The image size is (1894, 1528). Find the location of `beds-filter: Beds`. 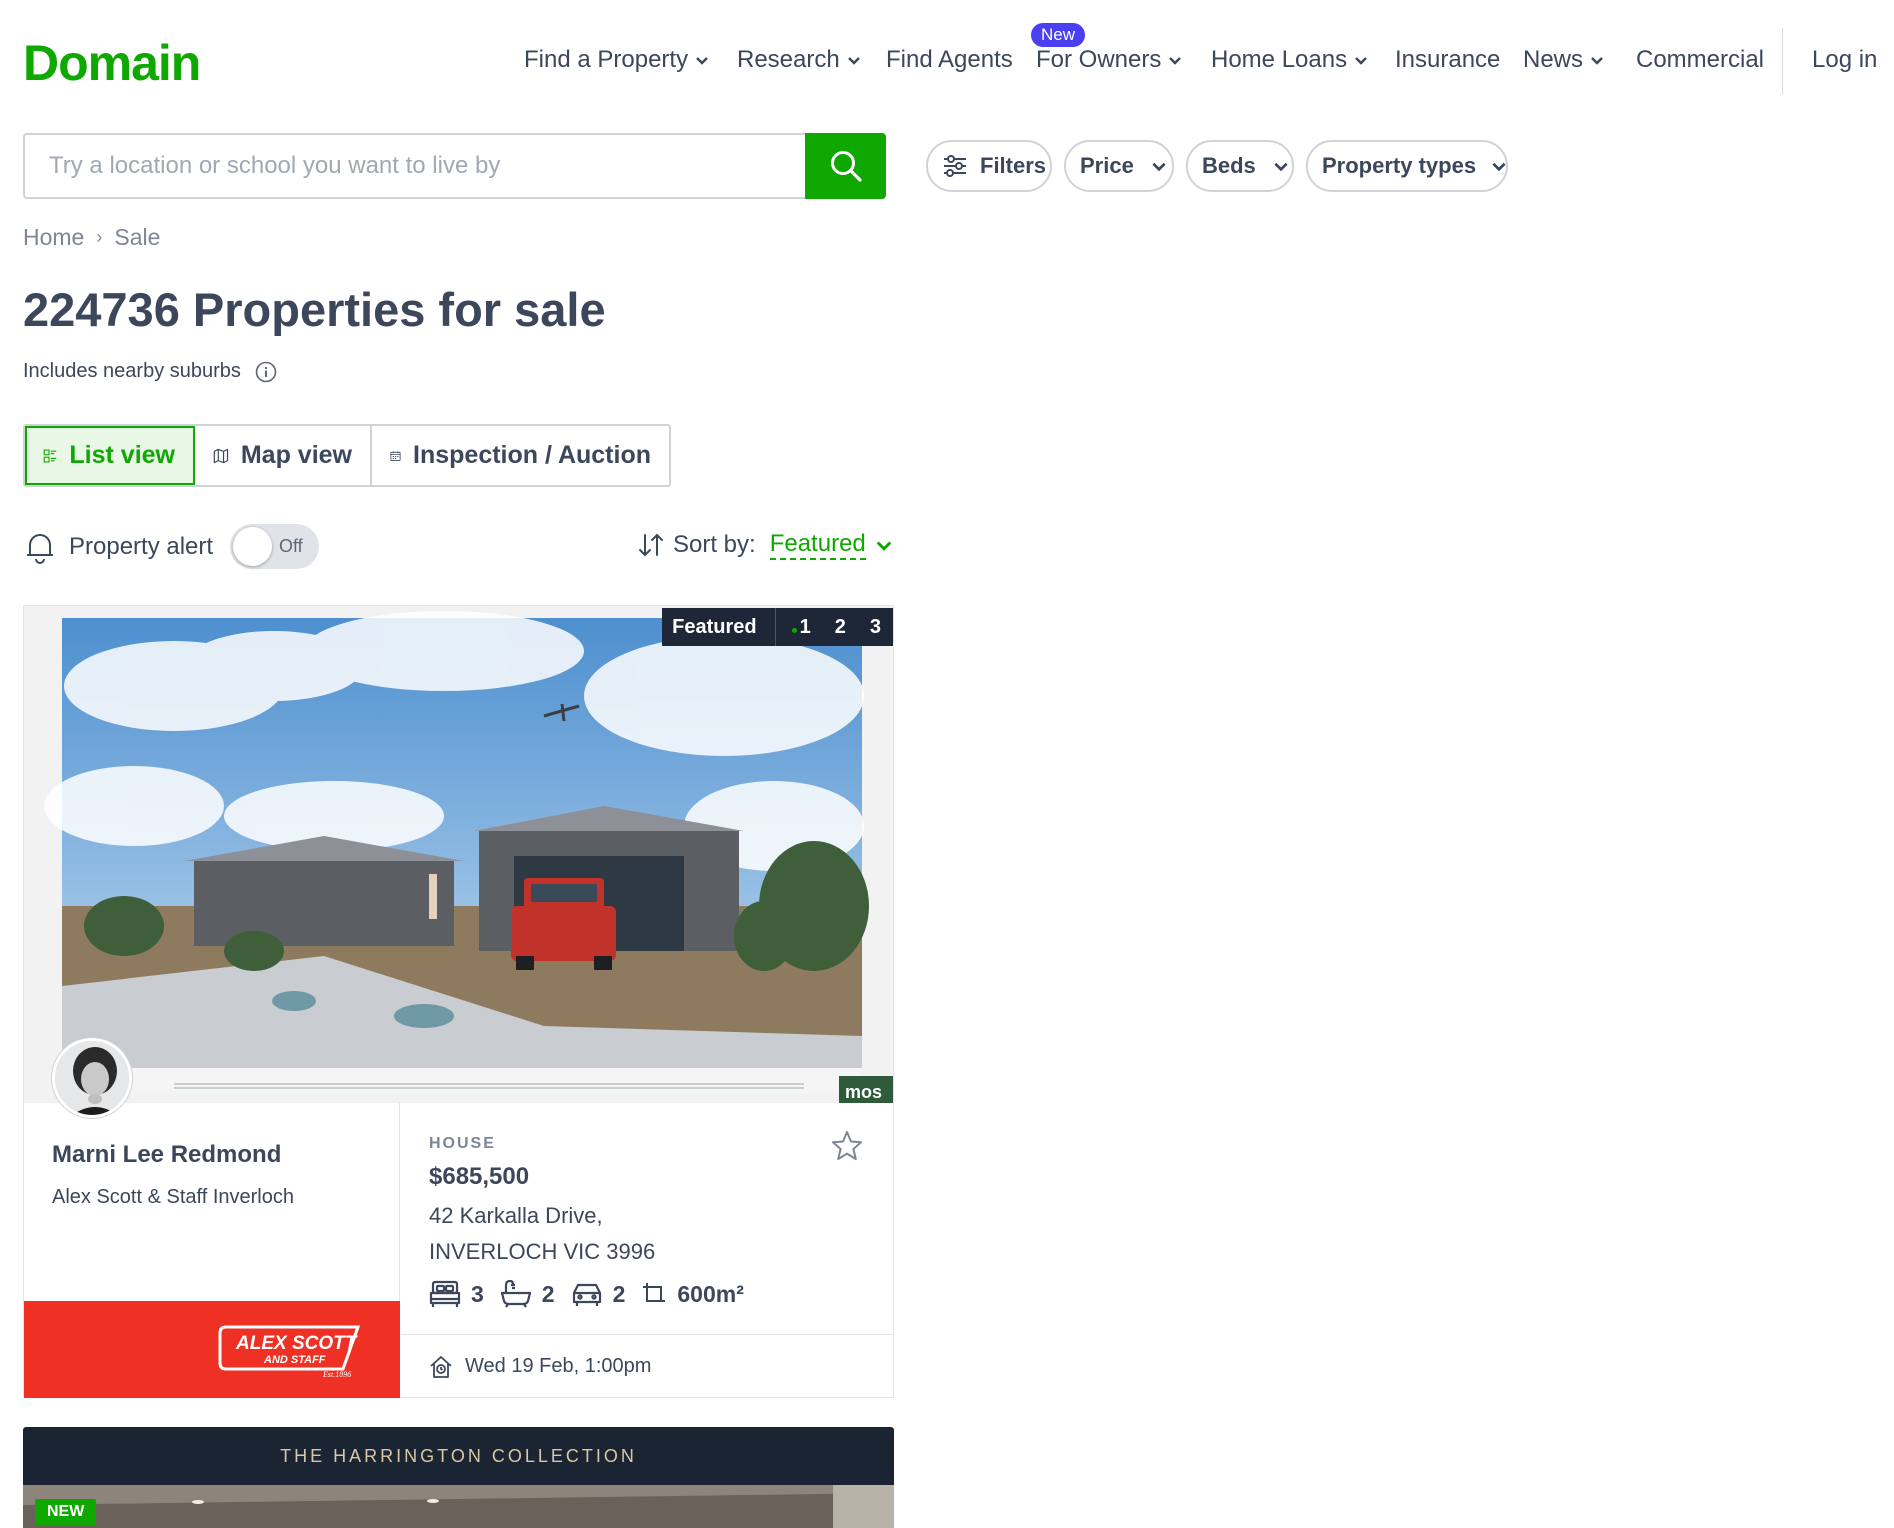

beds-filter: Beds is located at coordinates (1240, 166).